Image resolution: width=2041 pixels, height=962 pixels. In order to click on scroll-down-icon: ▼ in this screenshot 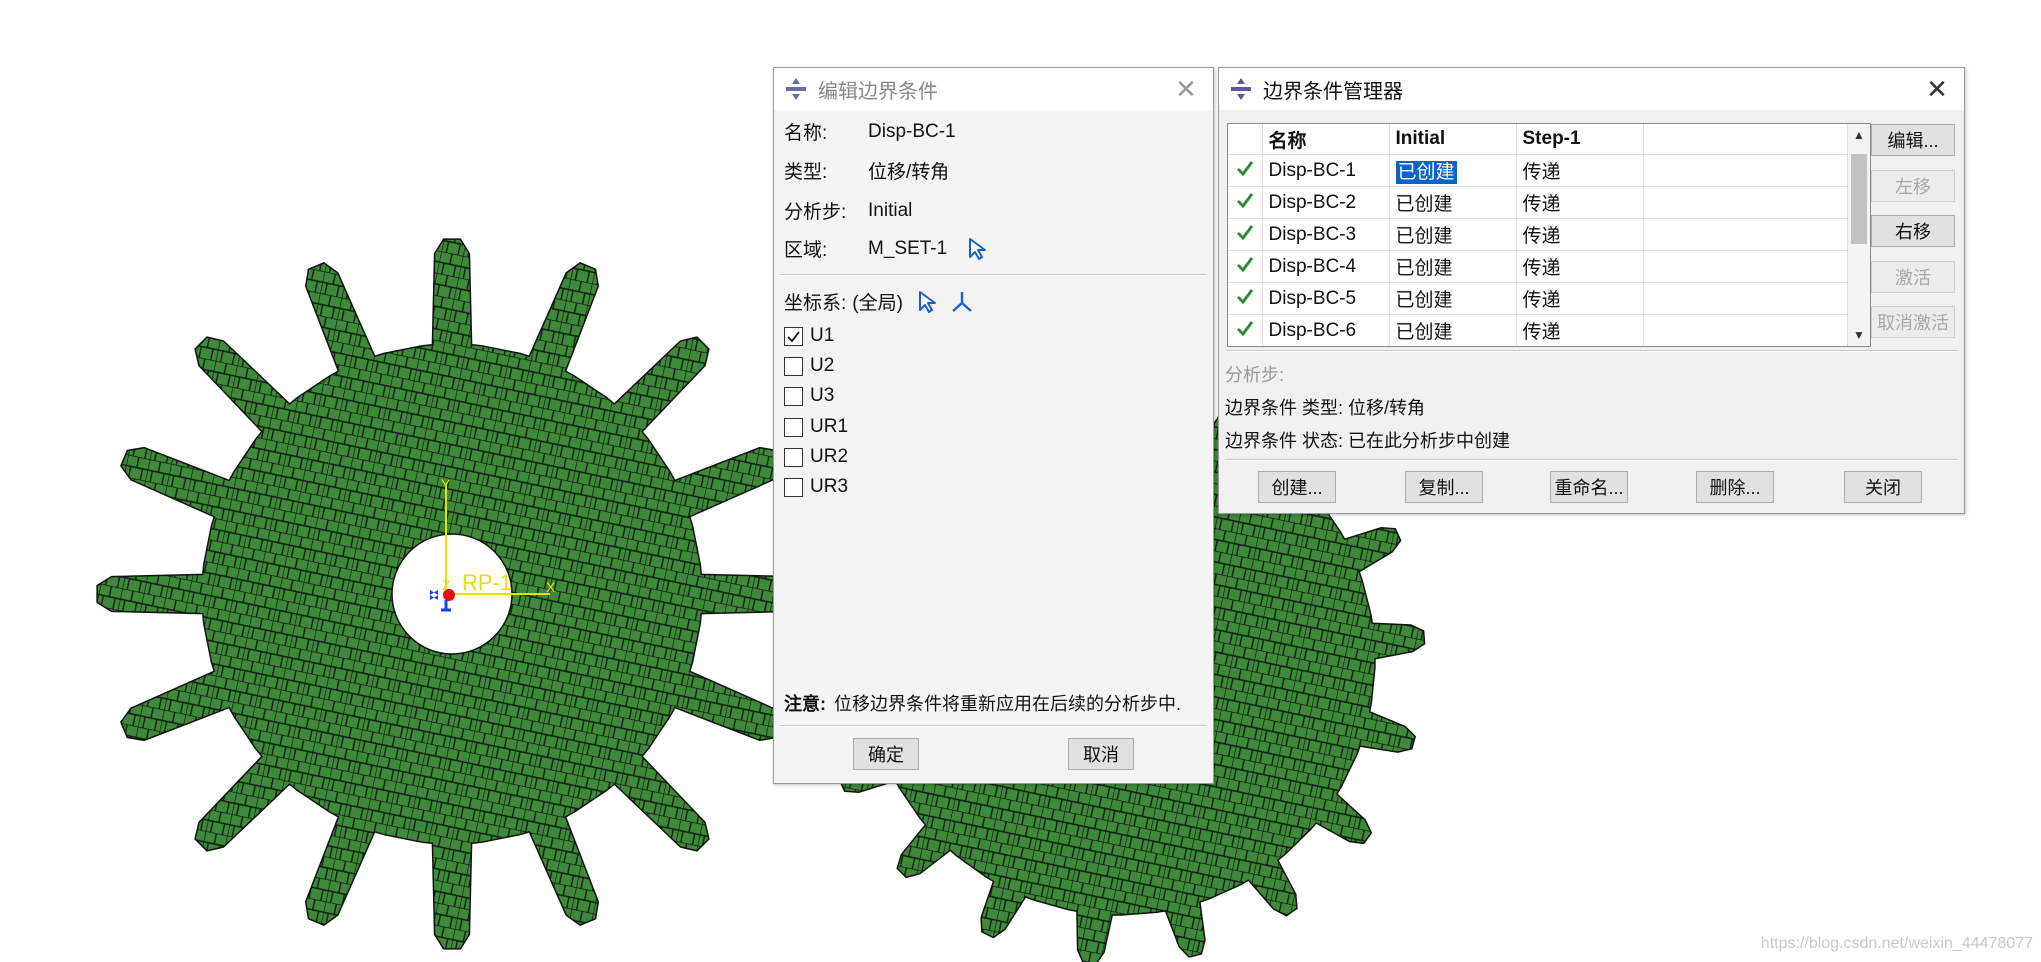, I will do `click(1859, 335)`.